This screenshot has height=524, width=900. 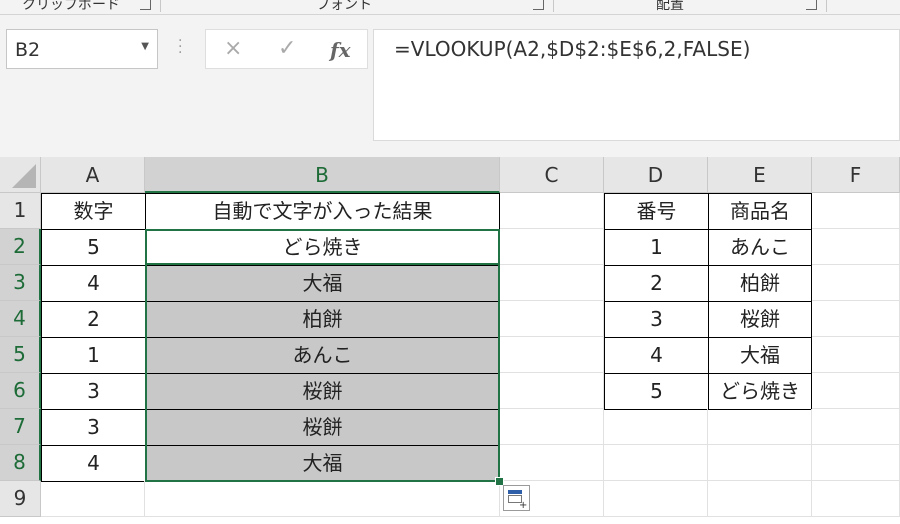 I want to click on cancel-icon: ×, so click(x=233, y=48).